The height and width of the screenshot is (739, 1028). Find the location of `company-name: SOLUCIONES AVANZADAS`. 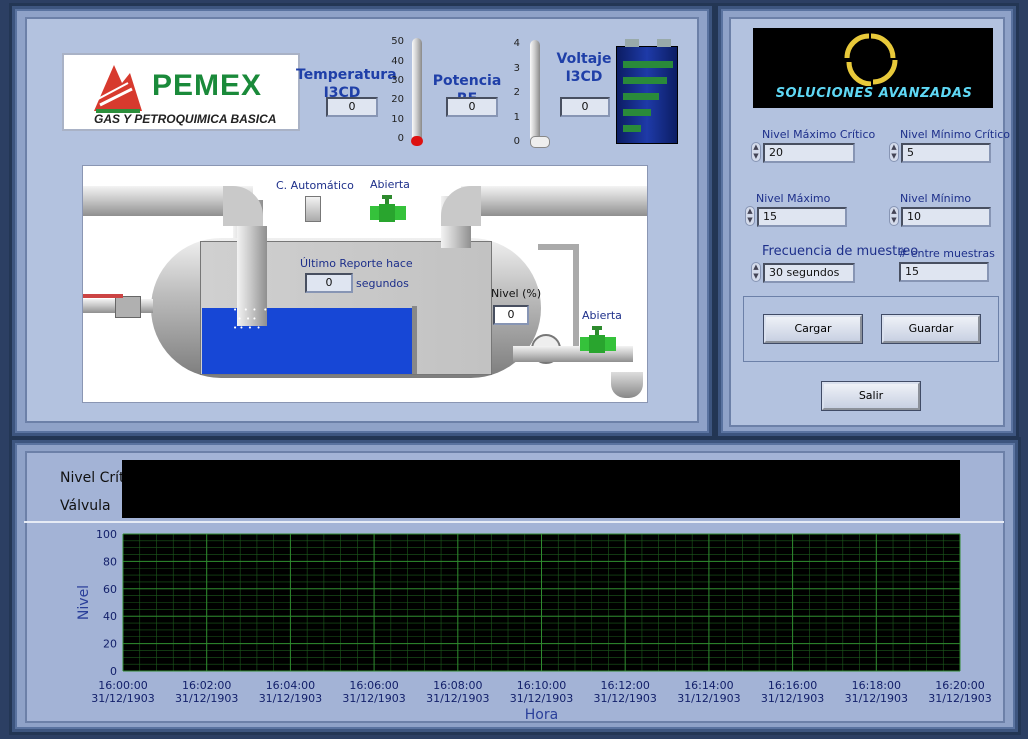

company-name: SOLUCIONES AVANZADAS is located at coordinates (874, 93).